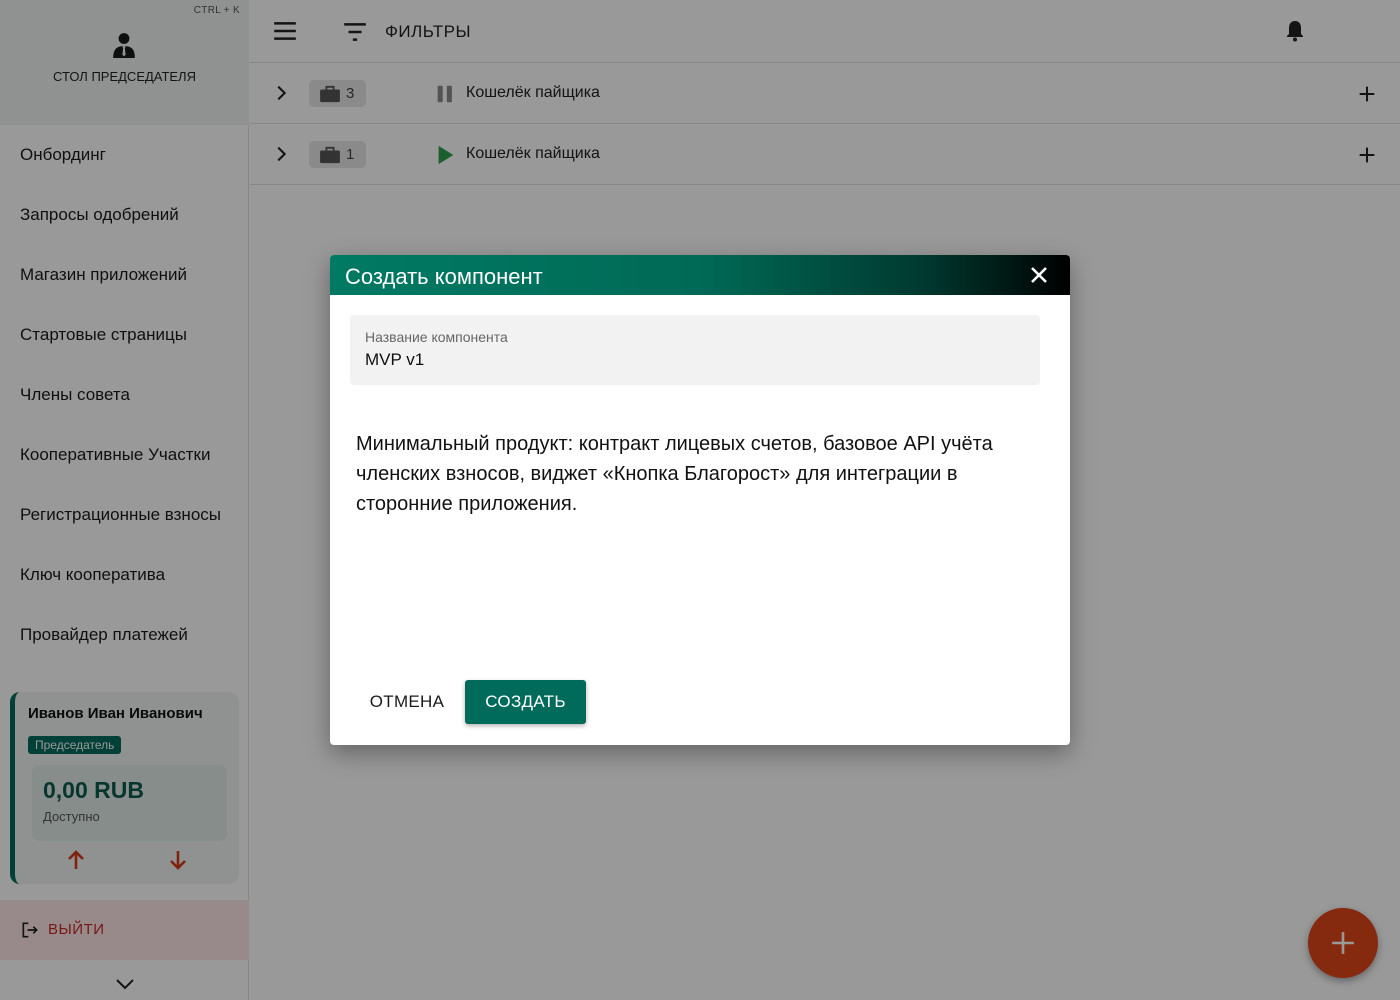 Image resolution: width=1400 pixels, height=1000 pixels. Describe the element at coordinates (444, 276) in the screenshot. I see `dialog-title: Создать компонент` at that location.